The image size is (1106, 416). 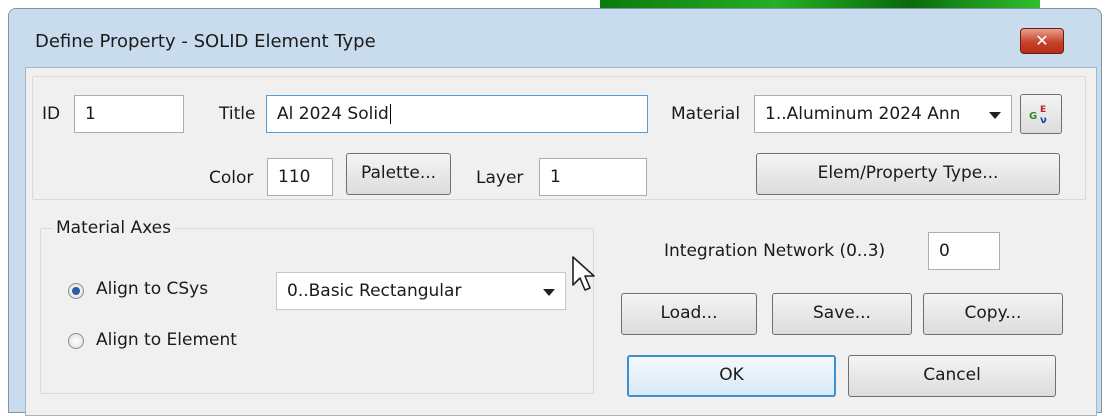 What do you see at coordinates (863, 114) in the screenshot?
I see `material-value: 1..Aluminum 2024 Ann` at bounding box center [863, 114].